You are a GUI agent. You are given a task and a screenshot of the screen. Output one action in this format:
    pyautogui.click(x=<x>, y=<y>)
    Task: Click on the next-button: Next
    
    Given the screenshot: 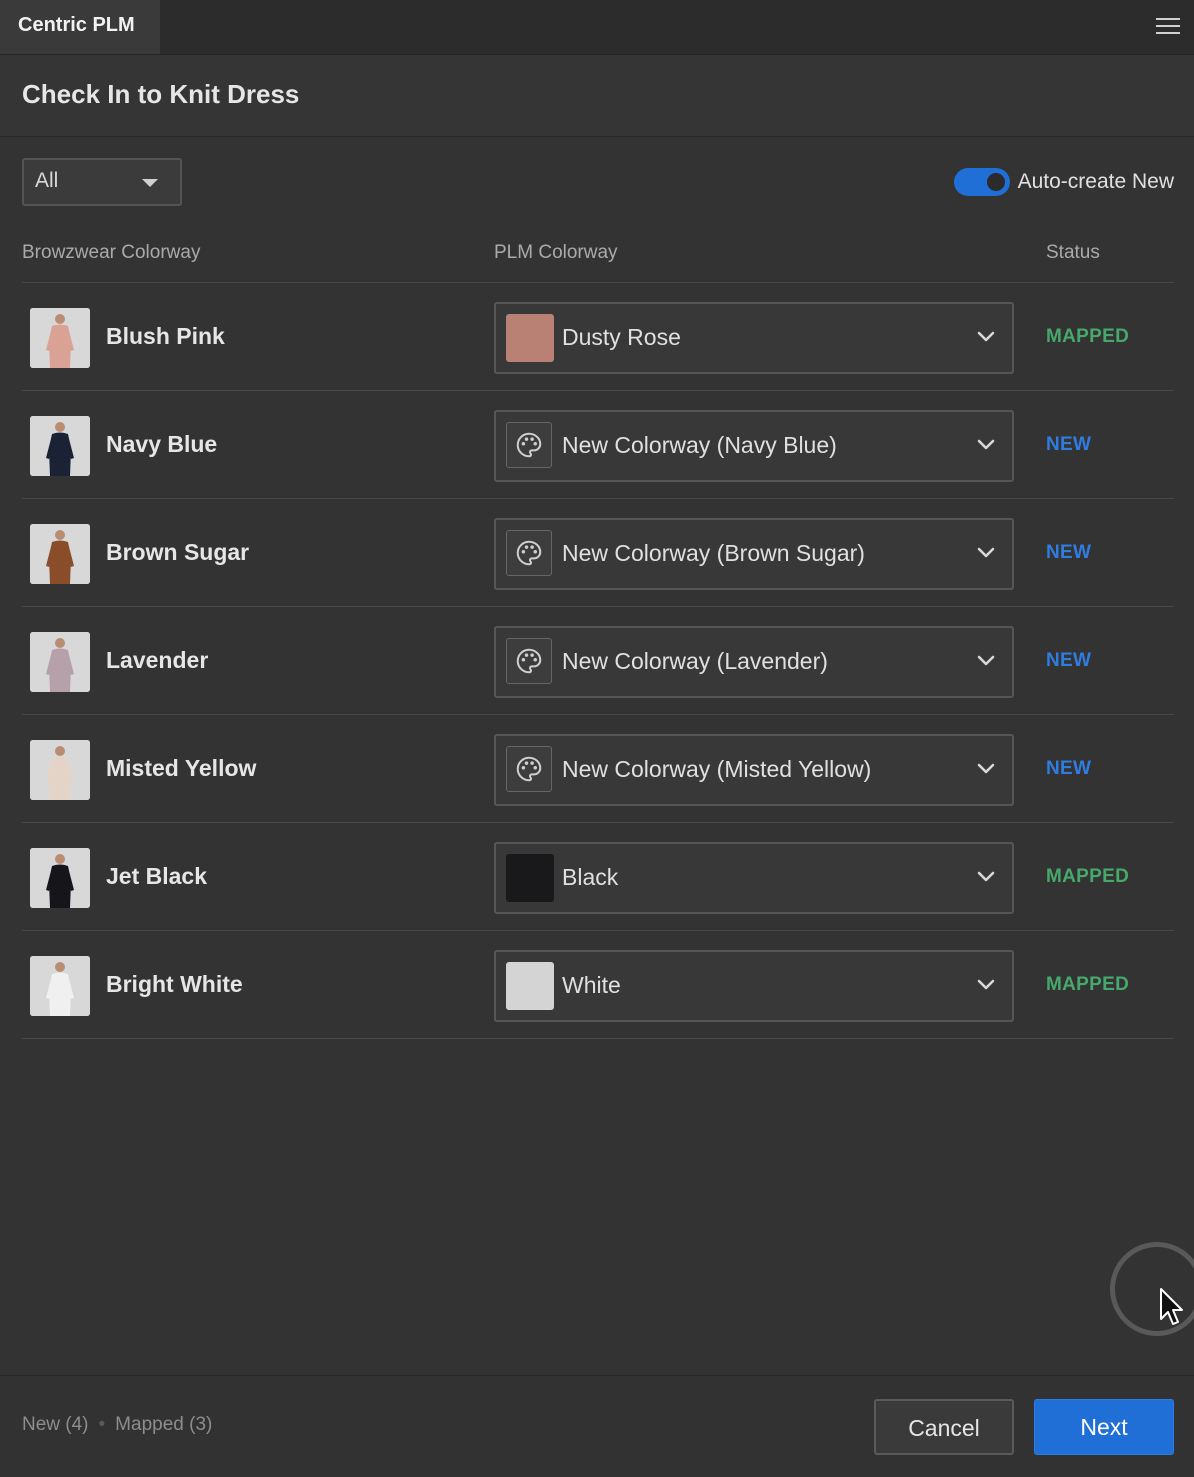 What is the action you would take?
    pyautogui.click(x=1104, y=1427)
    